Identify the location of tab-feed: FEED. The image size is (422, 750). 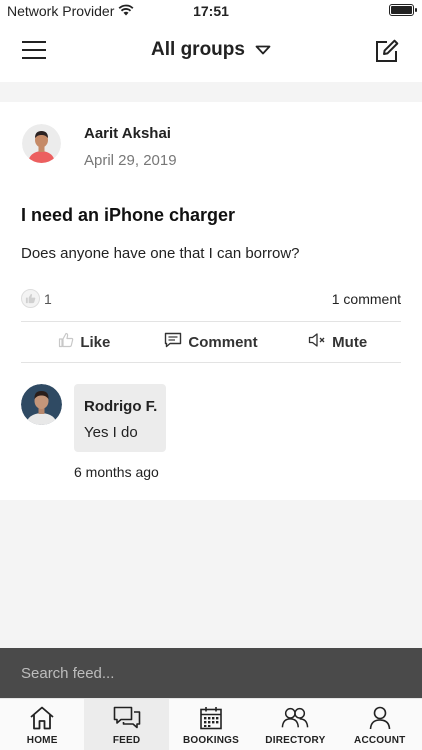
(126, 724).